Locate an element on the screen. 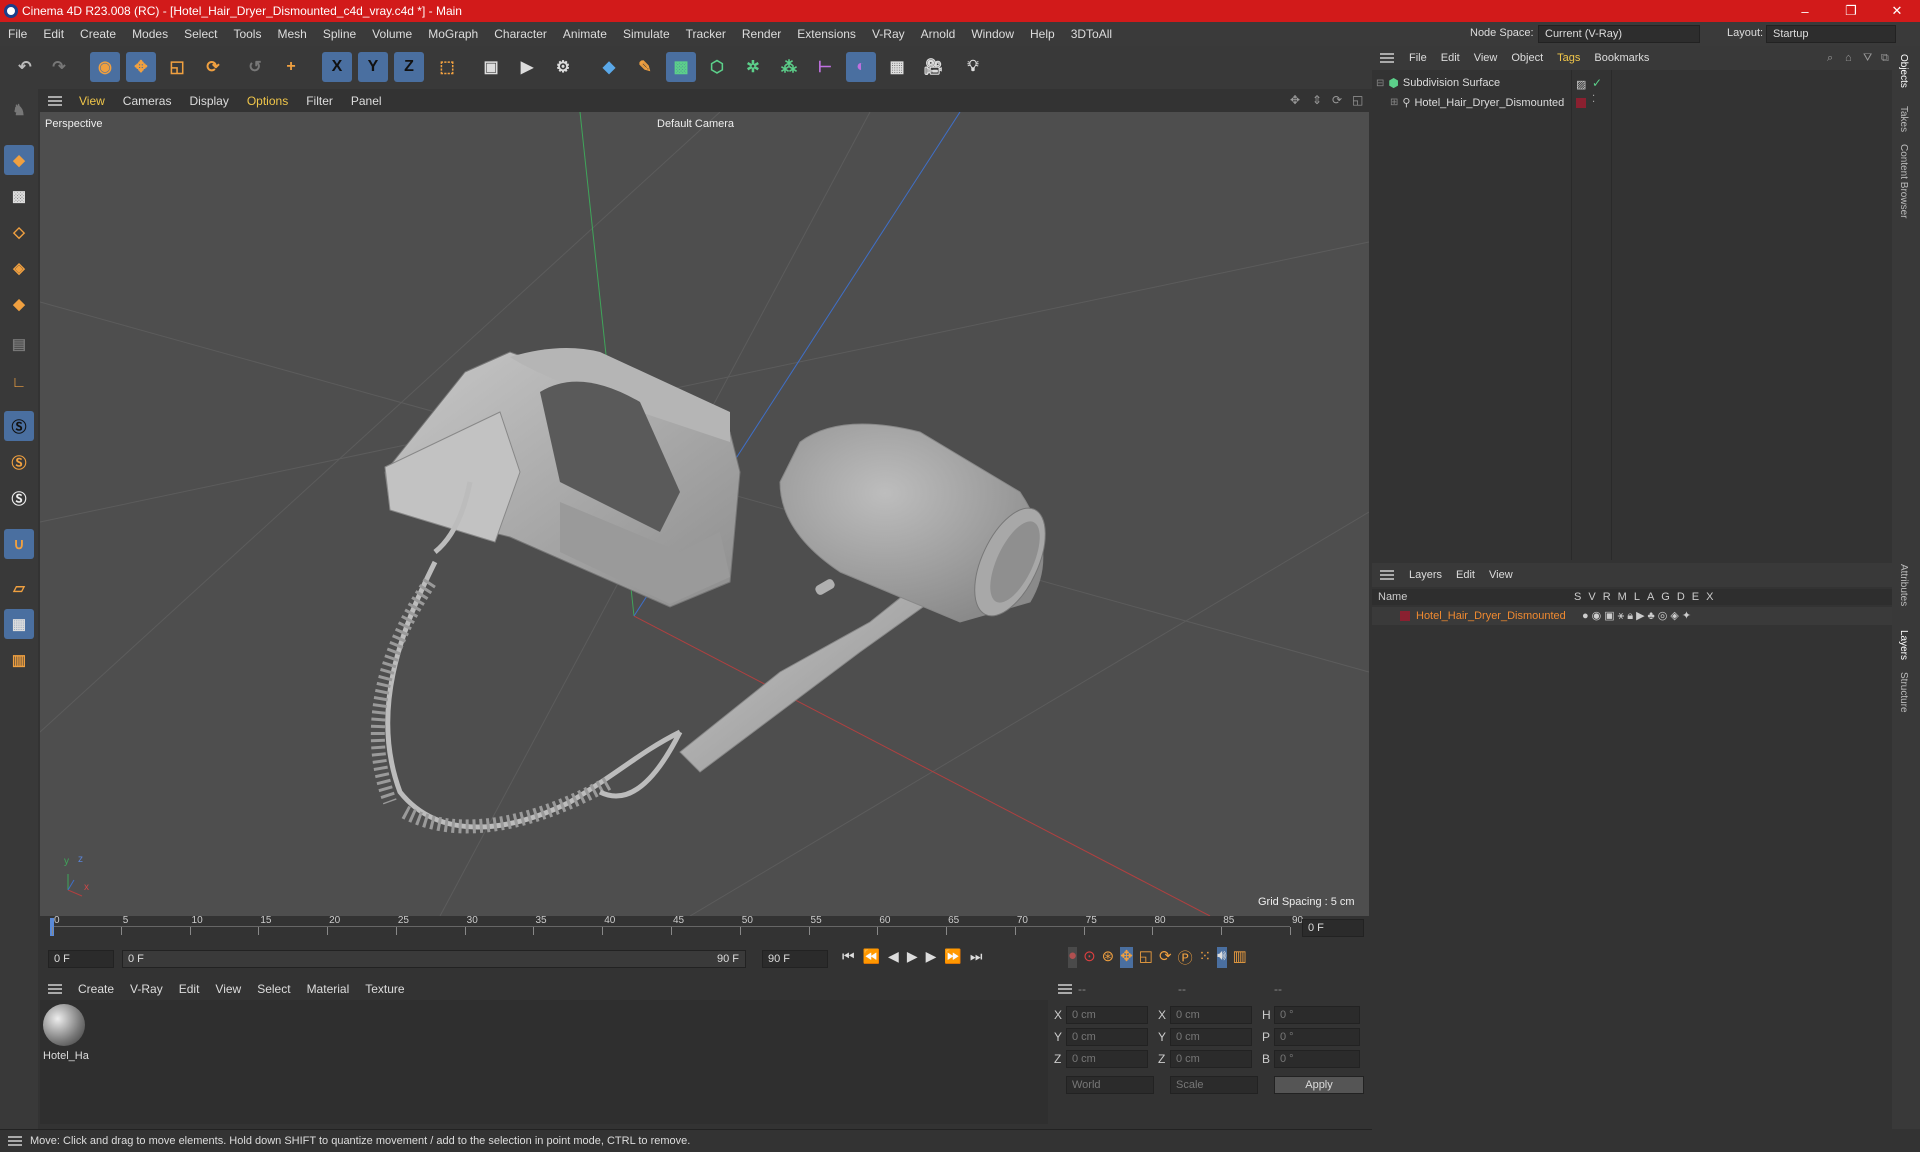 The image size is (1920, 1152). key-rotation-icon: ⟳ is located at coordinates (1165, 957).